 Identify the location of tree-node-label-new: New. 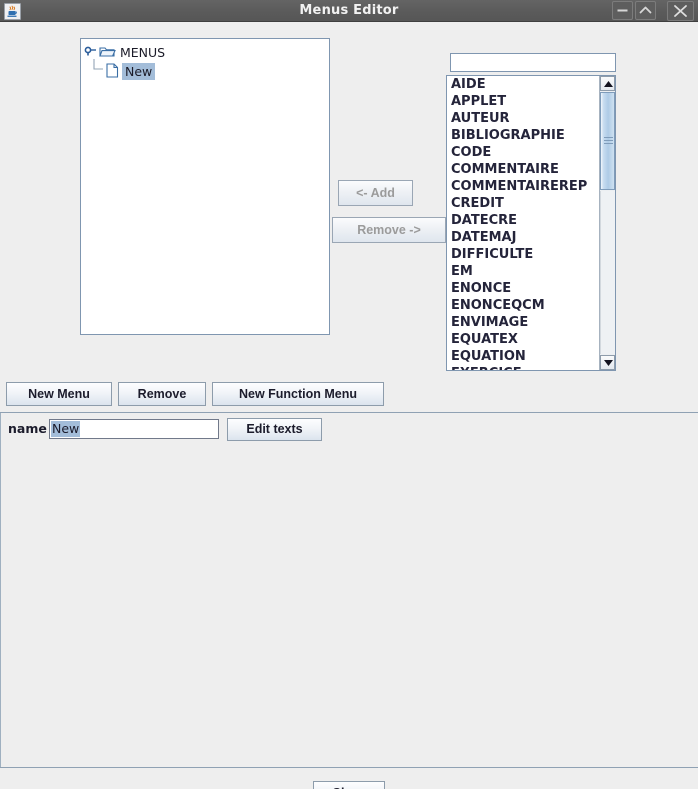
(139, 71).